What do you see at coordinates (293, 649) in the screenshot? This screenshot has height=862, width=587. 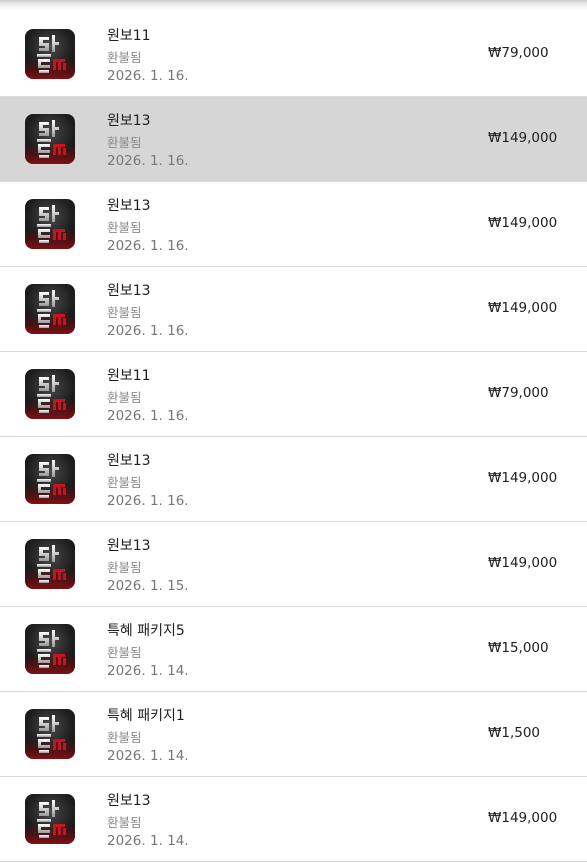 I see `purchase-row: 특혜 패키지5 환불됨 2026. 1. 14. ₩15,000` at bounding box center [293, 649].